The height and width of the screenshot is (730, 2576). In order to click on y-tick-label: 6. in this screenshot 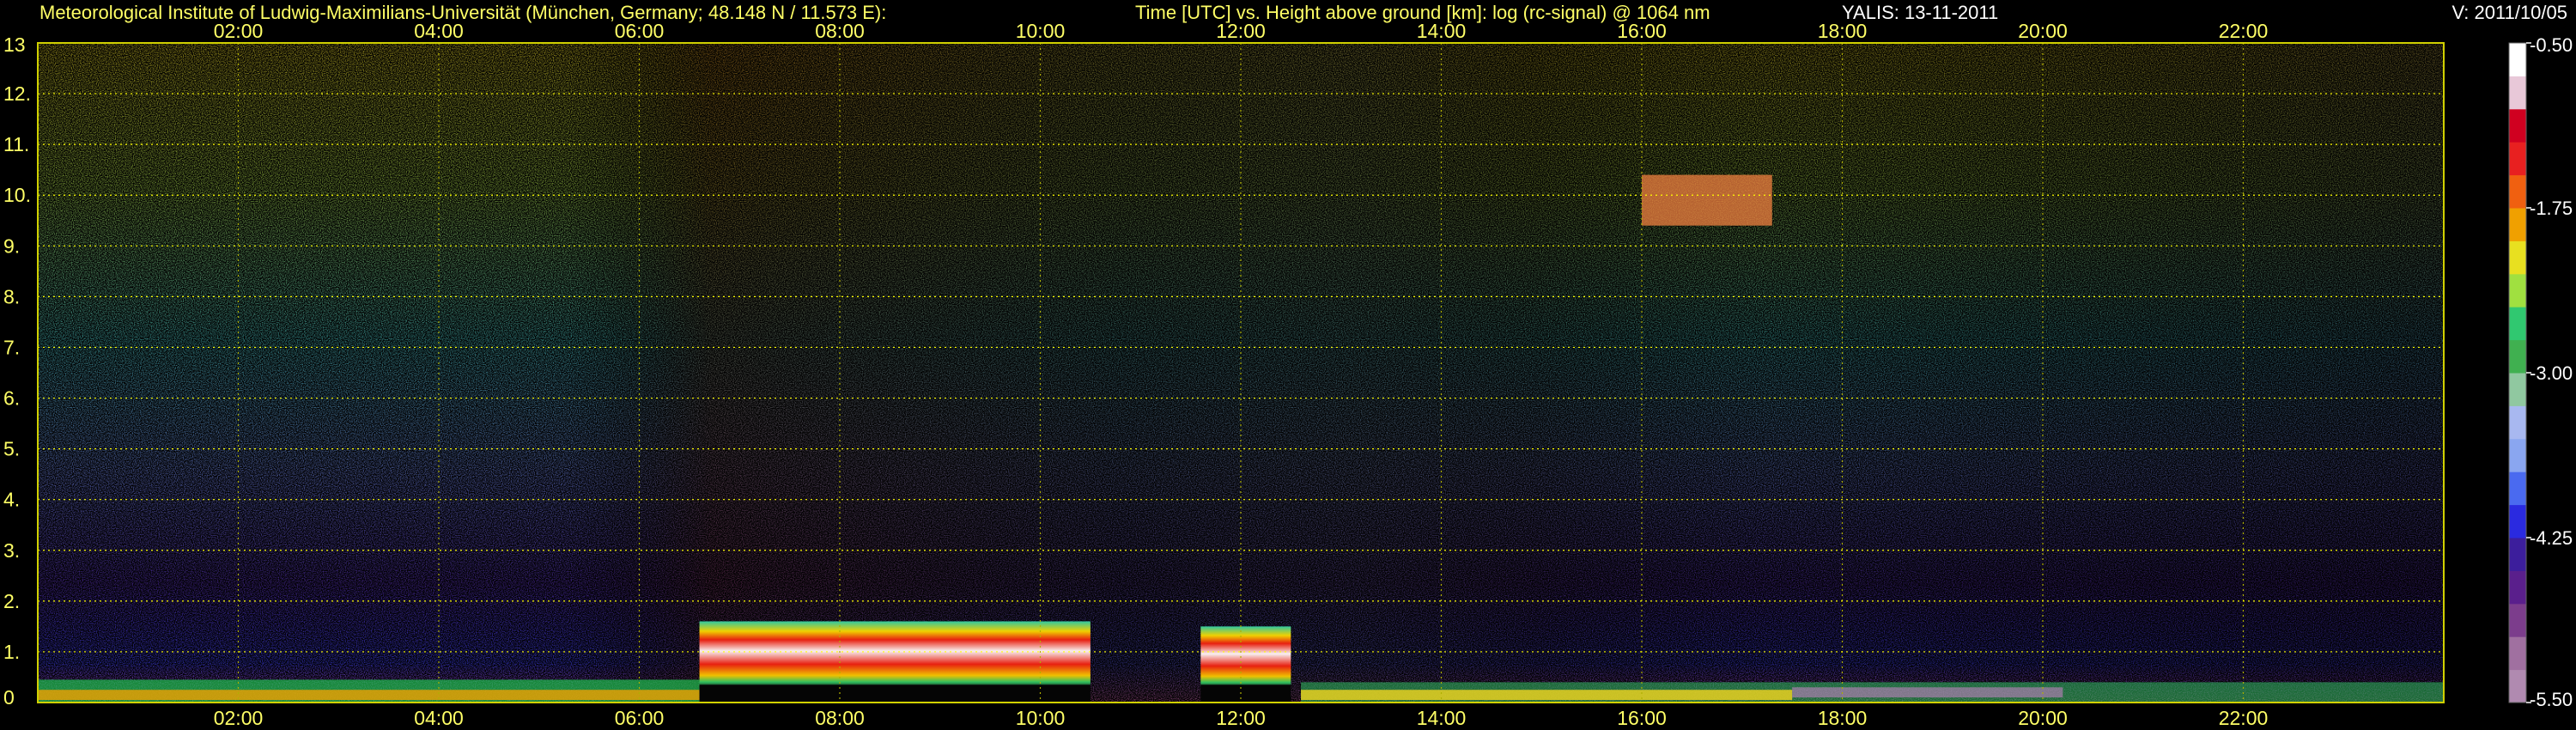, I will do `click(11, 398)`.